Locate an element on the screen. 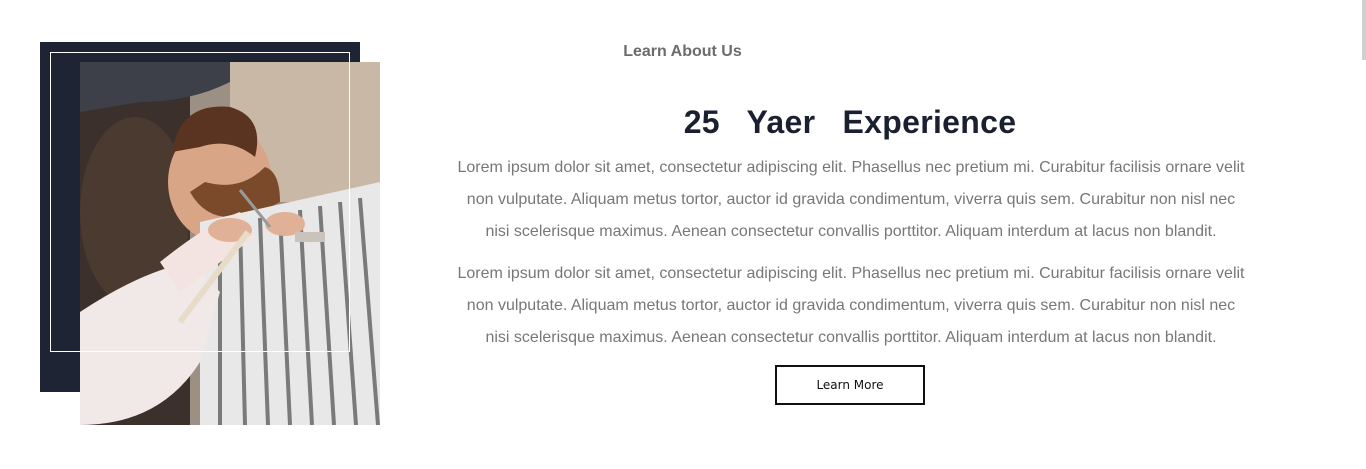 This screenshot has width=1366, height=469. learn-more-button: Learn More is located at coordinates (850, 385).